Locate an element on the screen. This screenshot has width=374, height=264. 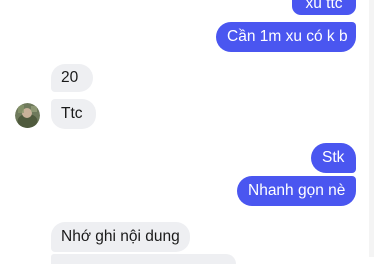
message-bubble-outgoing: Nhanh gọn nè is located at coordinates (296, 191).